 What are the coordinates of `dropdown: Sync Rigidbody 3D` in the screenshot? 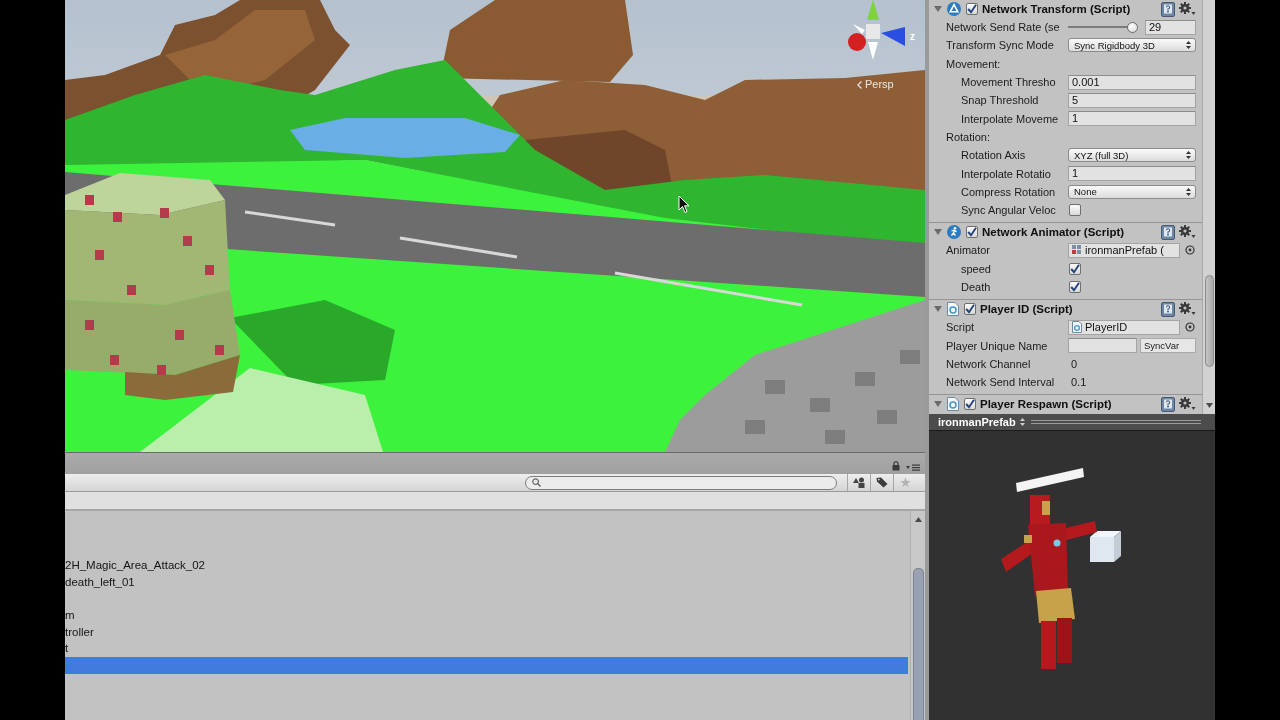 It's located at (1132, 45).